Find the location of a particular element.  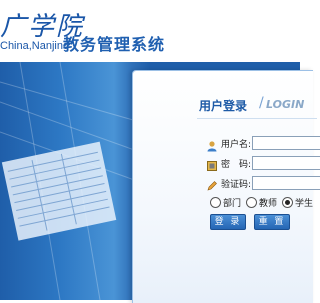

role-teacher: 教师 is located at coordinates (261, 202).